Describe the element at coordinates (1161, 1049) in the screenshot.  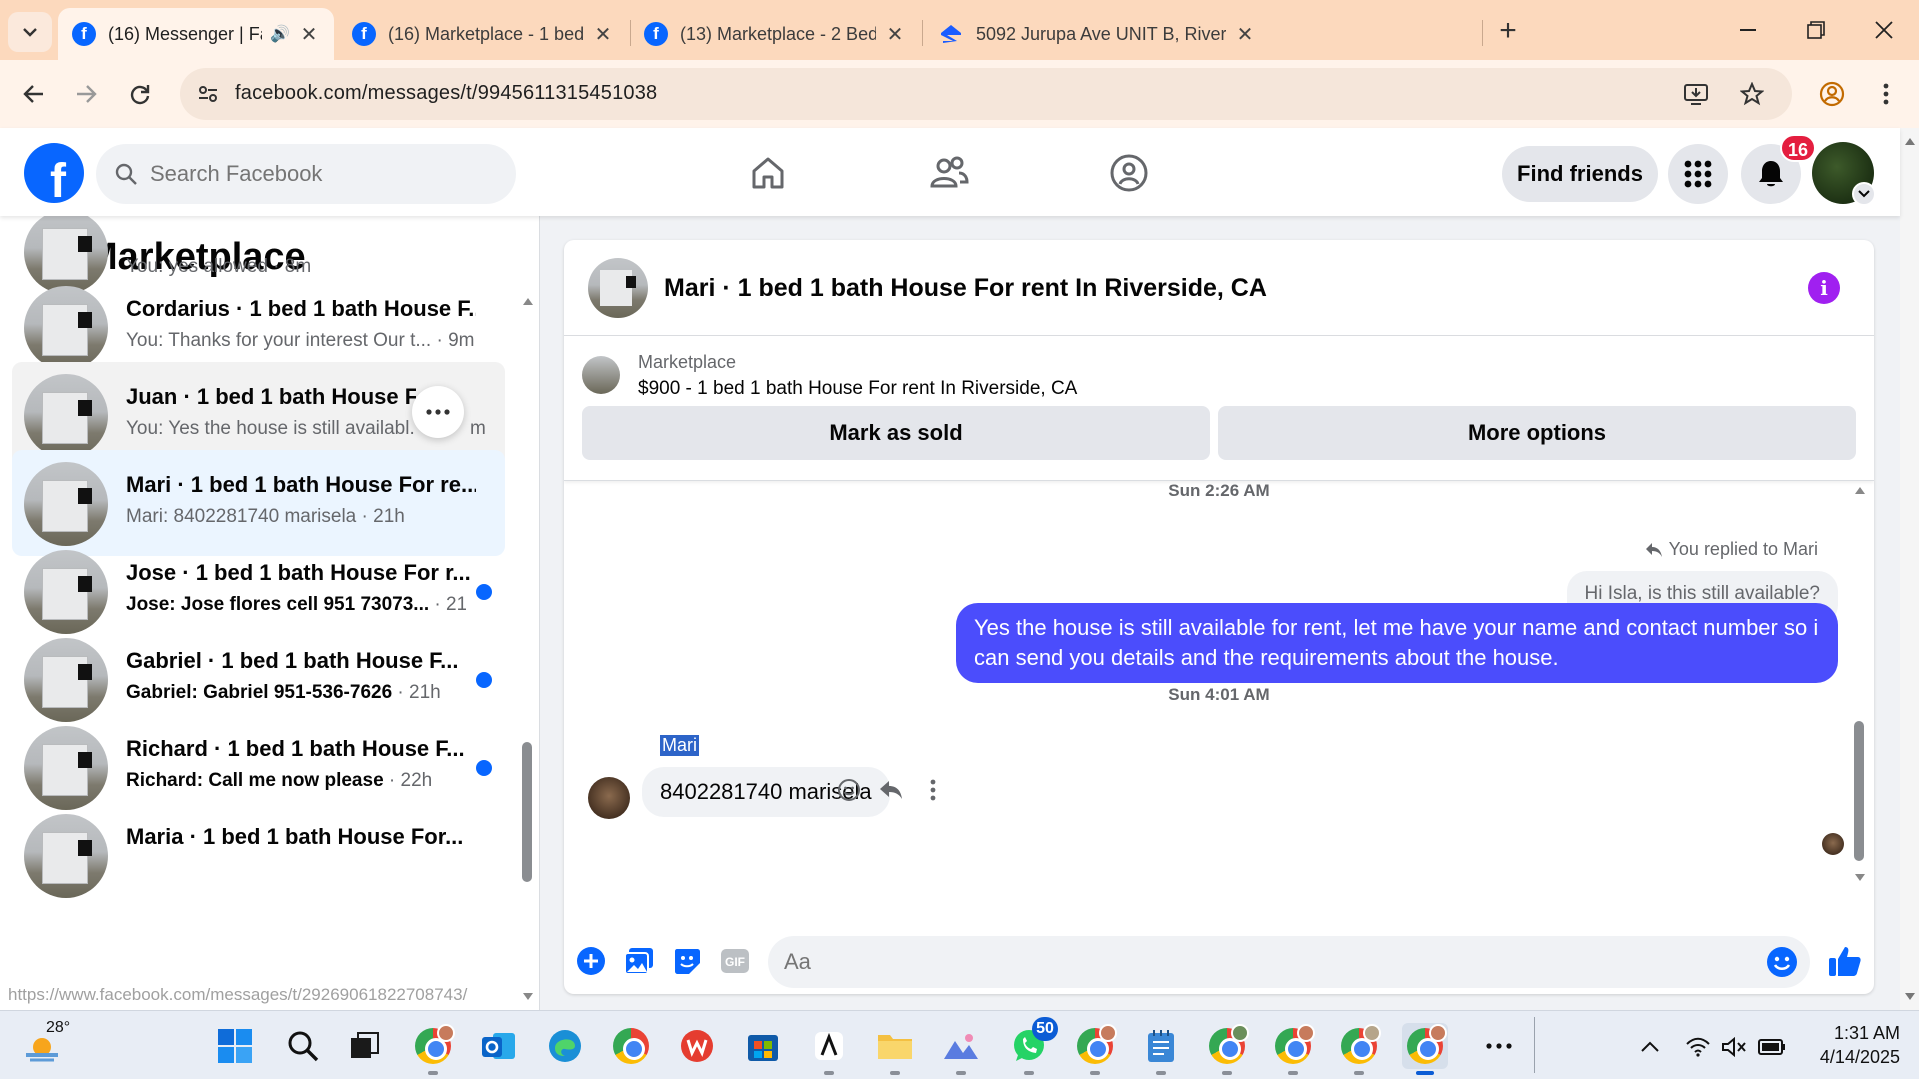
I see `taskbar-notepad` at that location.